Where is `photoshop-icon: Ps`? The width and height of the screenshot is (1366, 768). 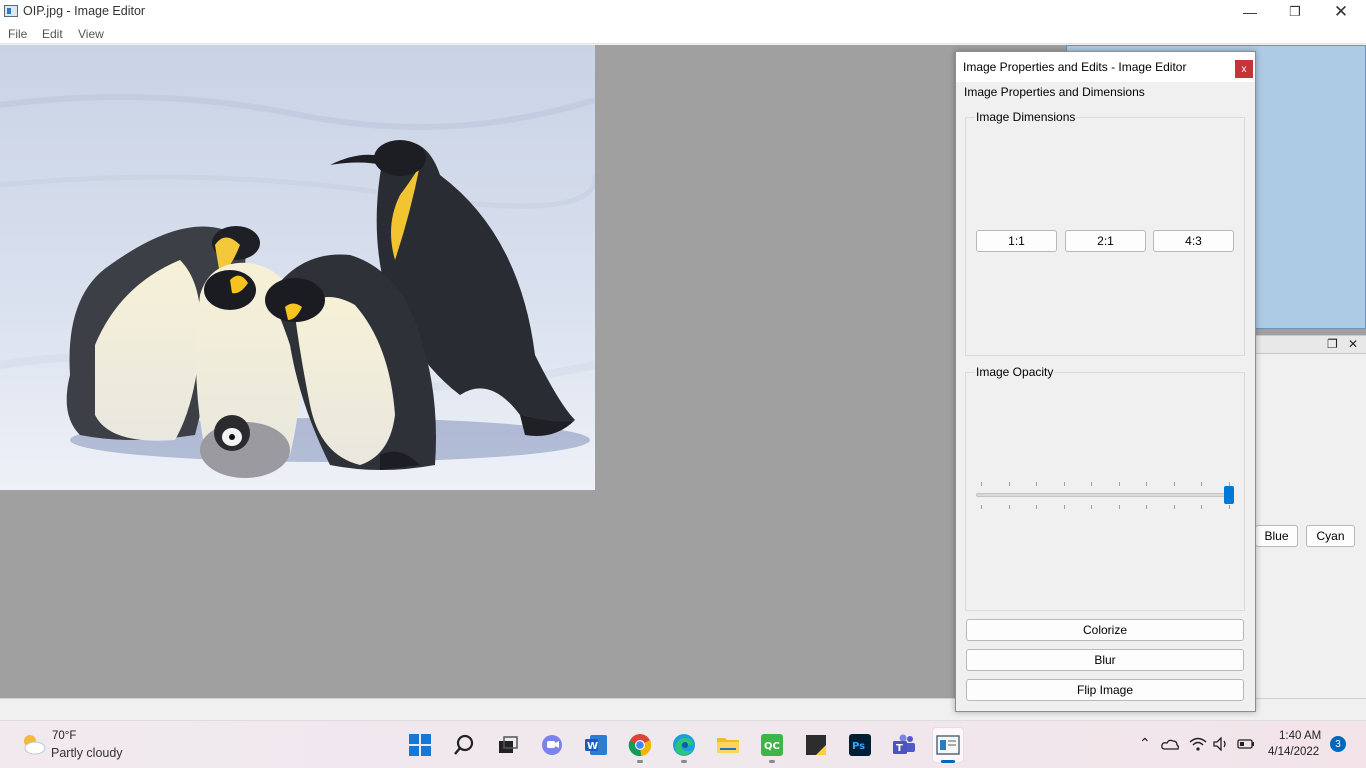
photoshop-icon: Ps is located at coordinates (860, 745).